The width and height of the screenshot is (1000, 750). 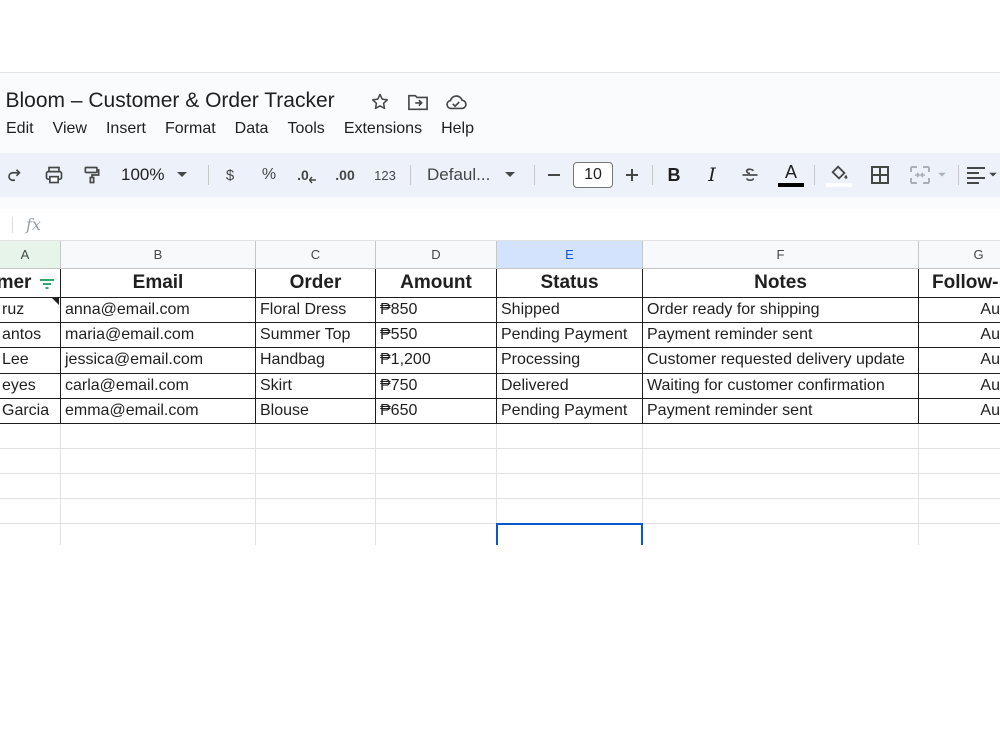 I want to click on title-icons, so click(x=418, y=102).